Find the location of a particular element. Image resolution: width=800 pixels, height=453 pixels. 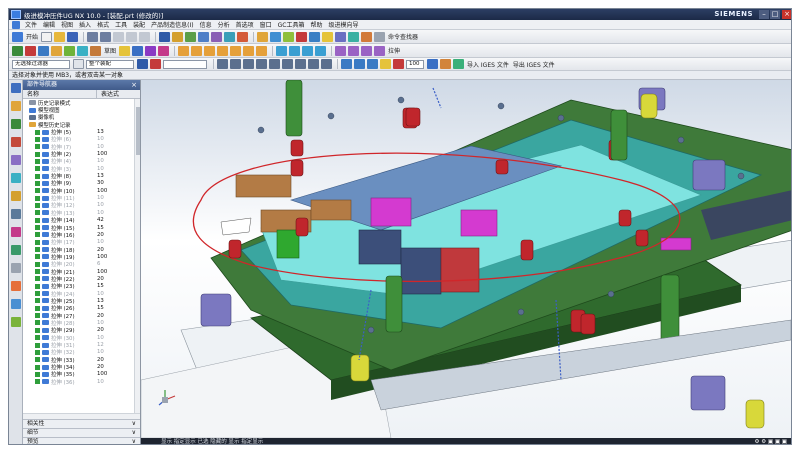

menu-tools: 工具 is located at coordinates (121, 24).